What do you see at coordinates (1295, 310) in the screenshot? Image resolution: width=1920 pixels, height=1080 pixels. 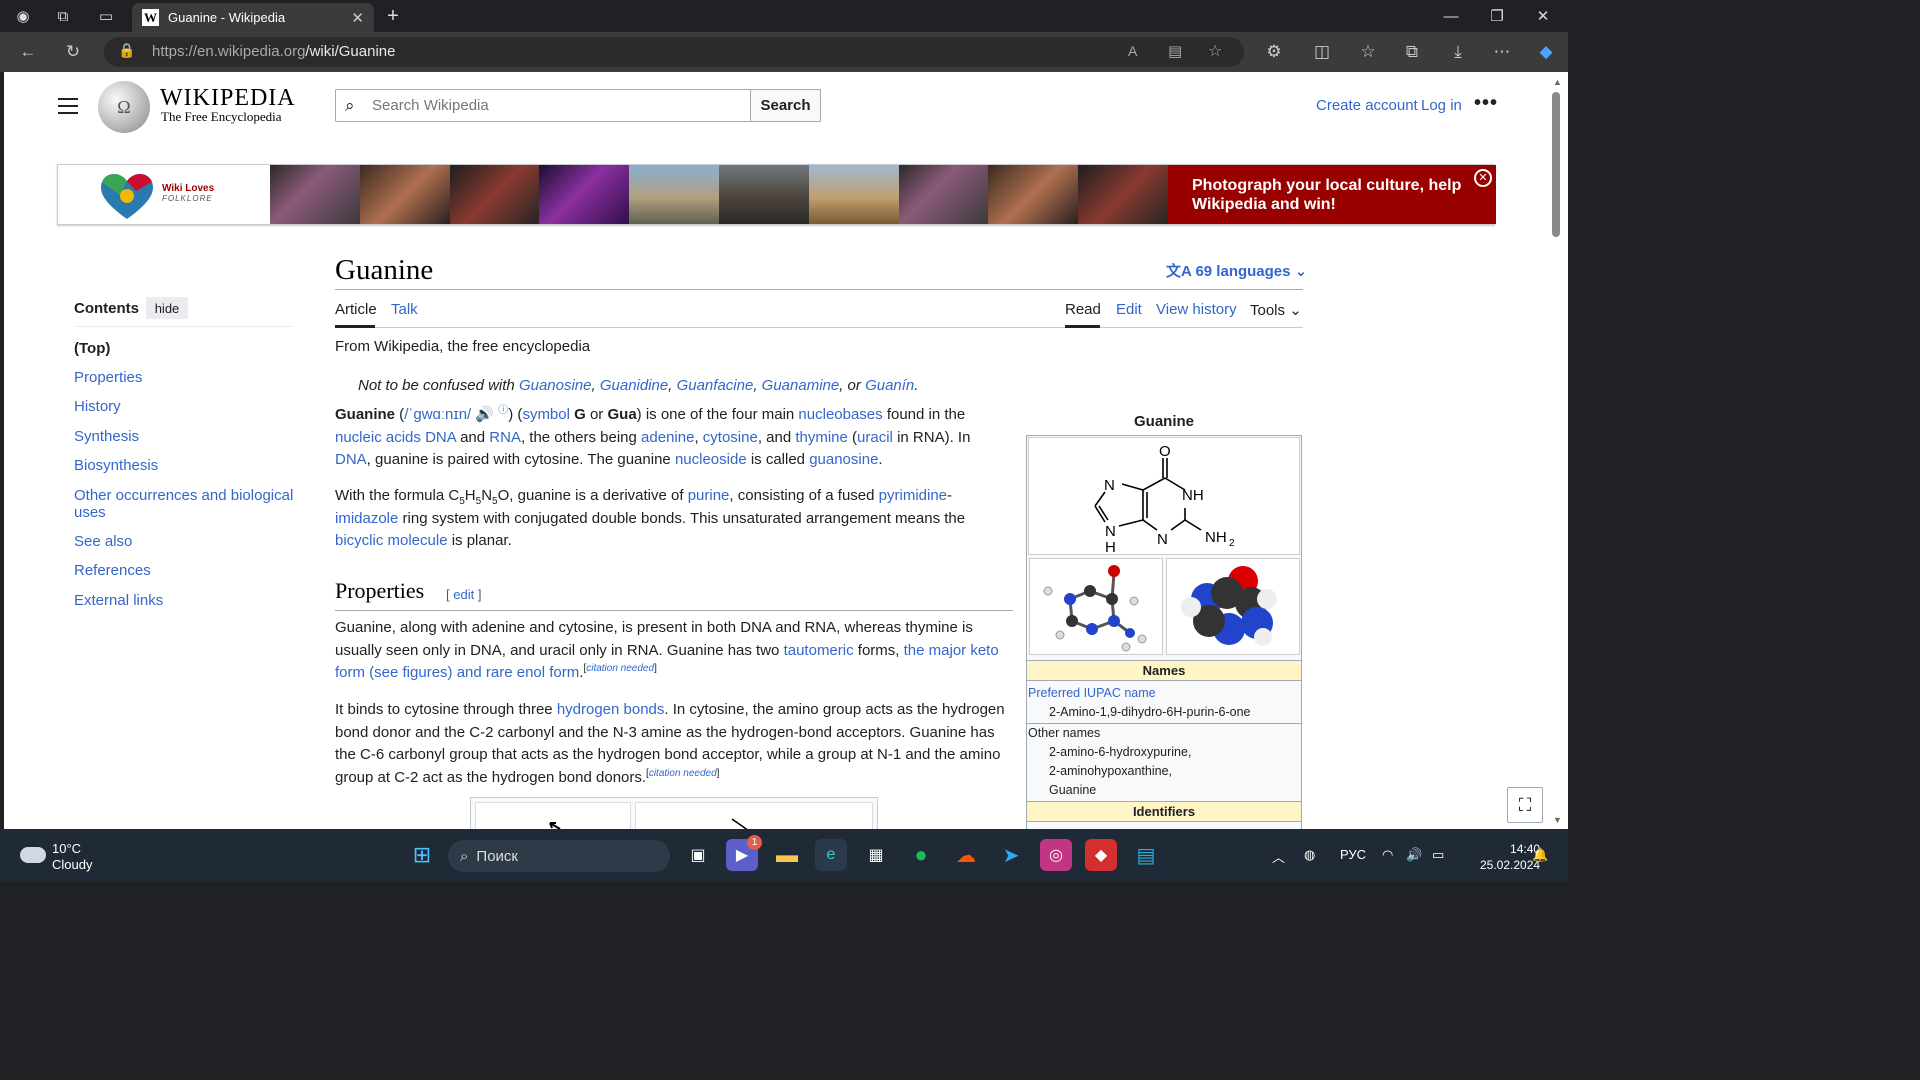 I see `chevron-down-icon: ⌄` at bounding box center [1295, 310].